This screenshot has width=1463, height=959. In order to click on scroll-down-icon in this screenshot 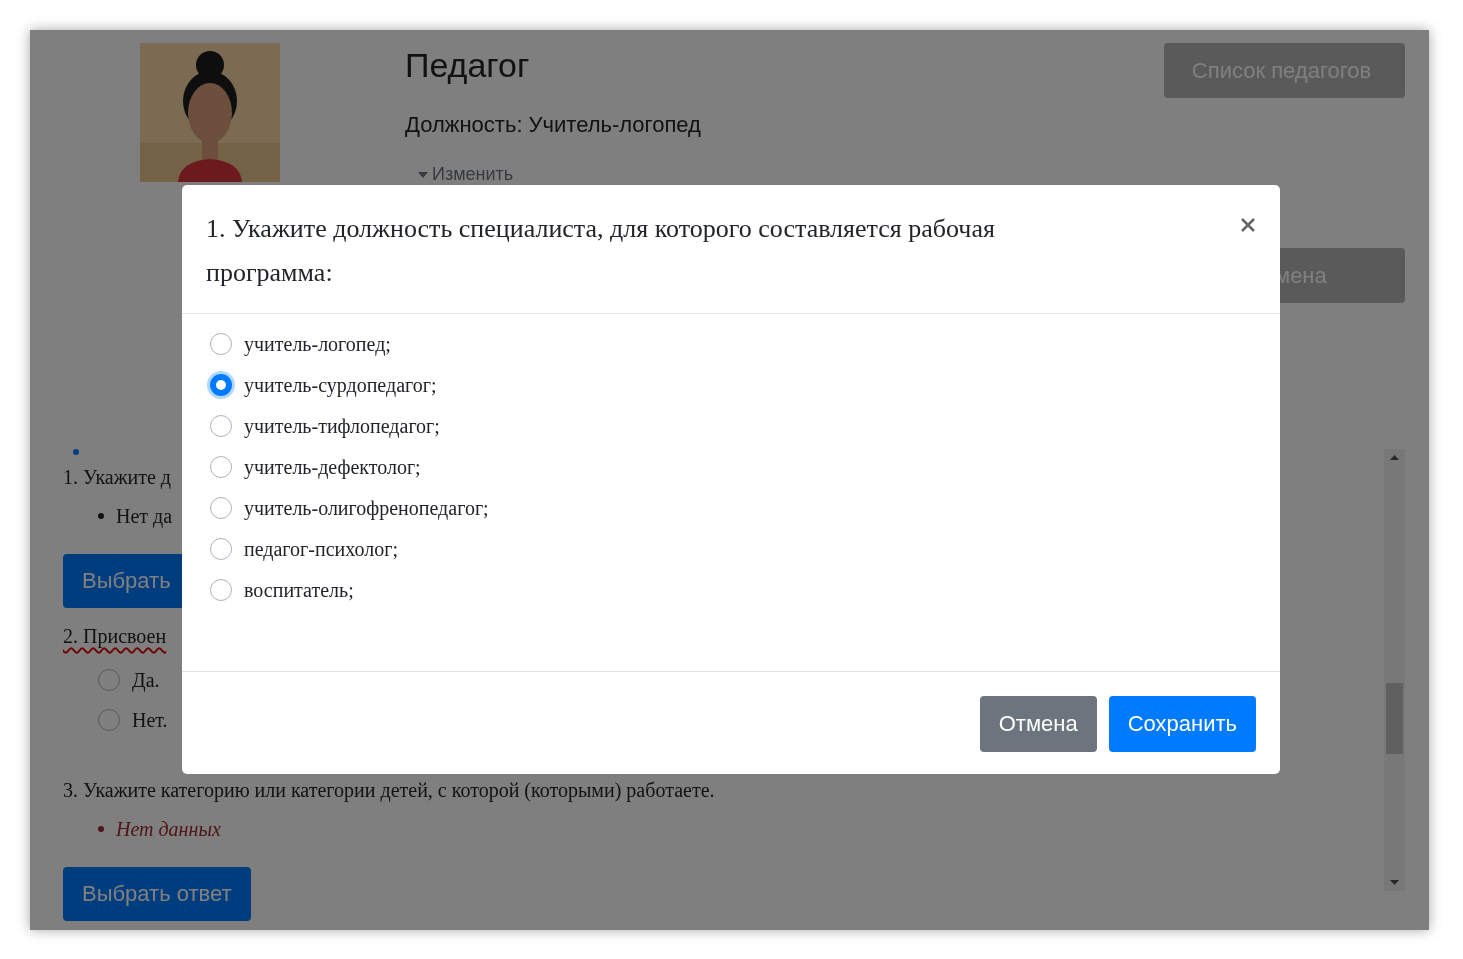, I will do `click(1394, 882)`.